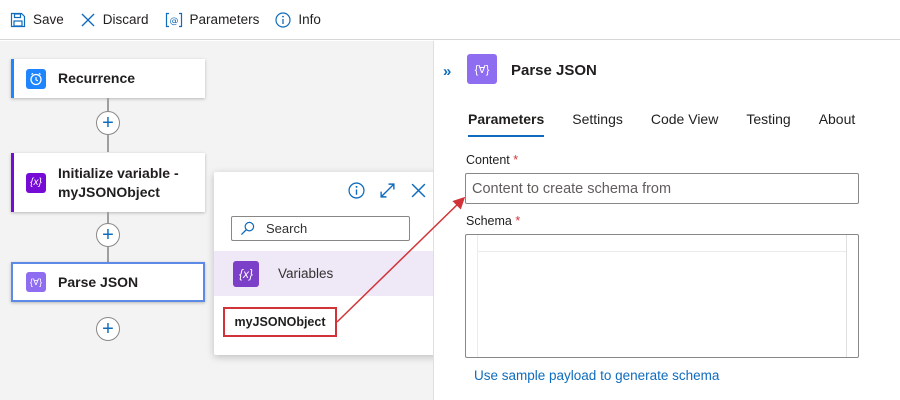 This screenshot has width=900, height=400. What do you see at coordinates (554, 70) in the screenshot?
I see `panel-title: Parse JSON` at bounding box center [554, 70].